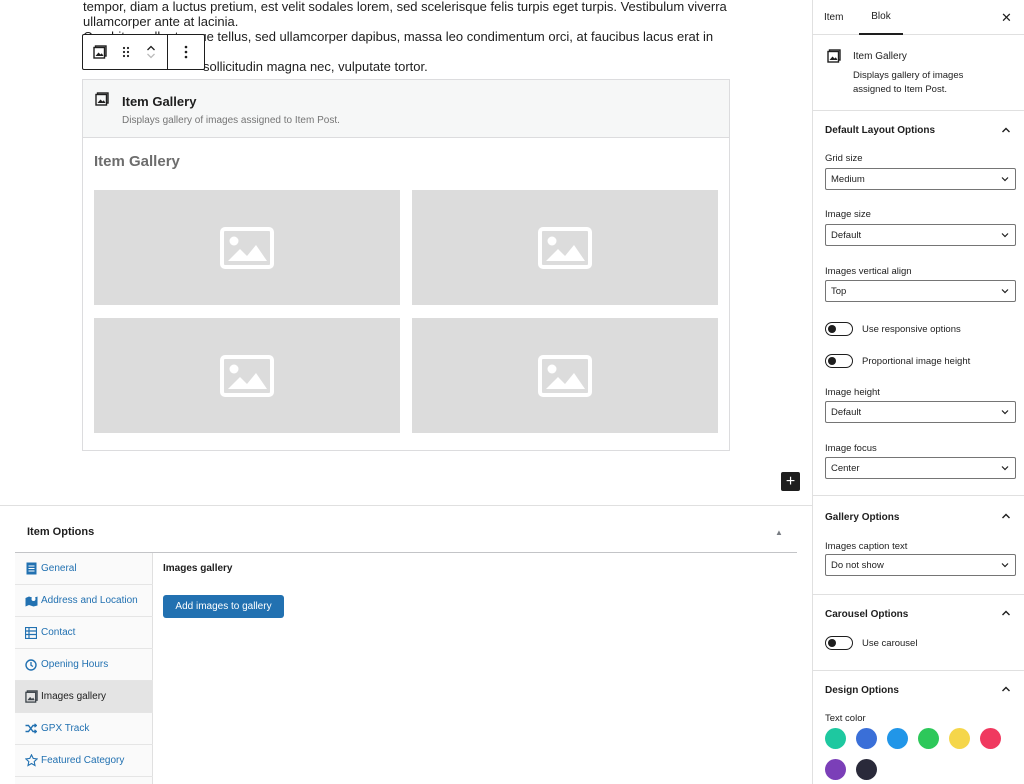 Image resolution: width=1024 pixels, height=784 pixels. I want to click on carousel-row: Use carousel, so click(871, 643).